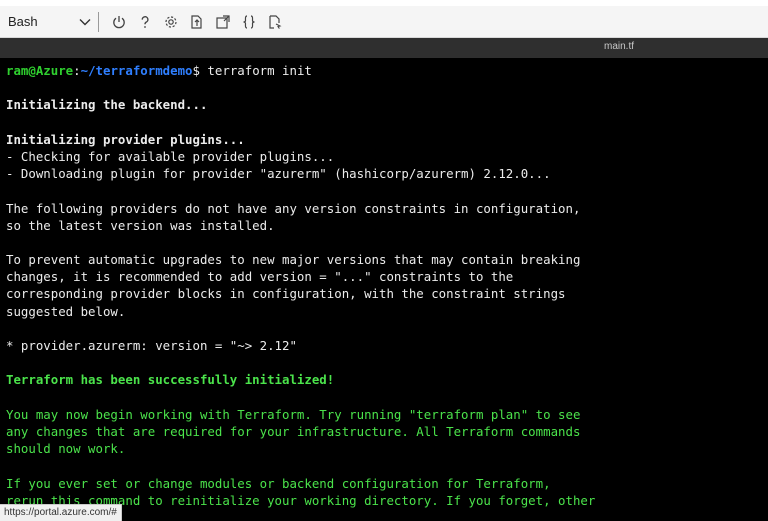 The width and height of the screenshot is (768, 521). I want to click on open-session-icon, so click(223, 21).